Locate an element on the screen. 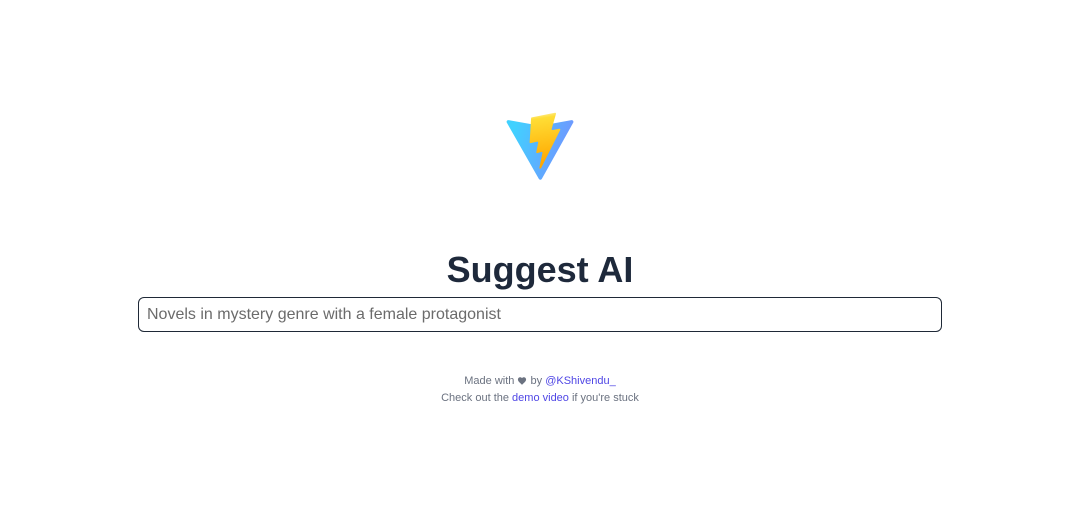 This screenshot has height=510, width=1080. demo-suffix-text: if you're stuck is located at coordinates (605, 398).